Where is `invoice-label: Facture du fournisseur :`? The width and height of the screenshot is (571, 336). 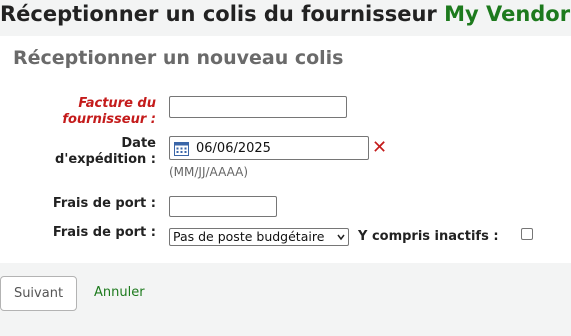 invoice-label: Facture du fournisseur : is located at coordinates (109, 112).